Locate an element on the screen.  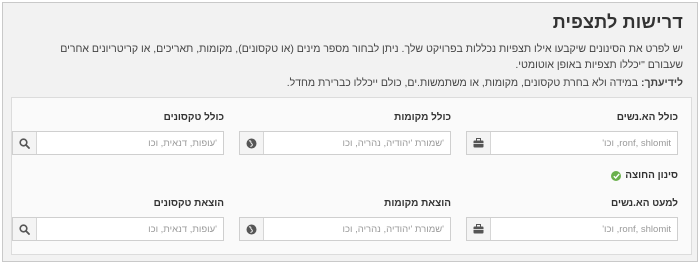
exclude-taxa-input is located at coordinates (130, 229).